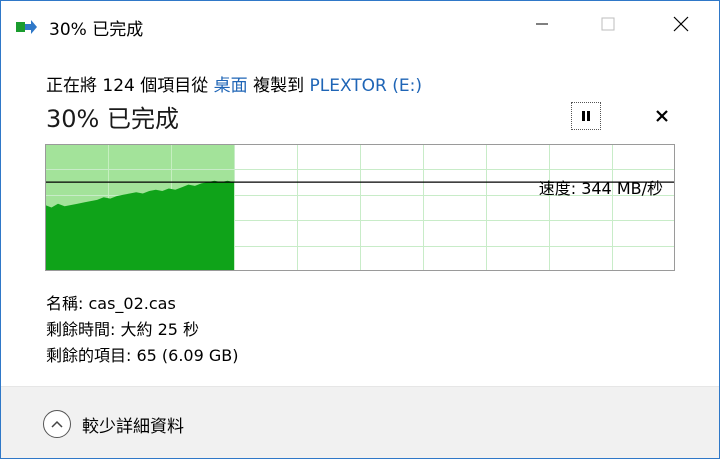  I want to click on maximize-icon, so click(608, 24).